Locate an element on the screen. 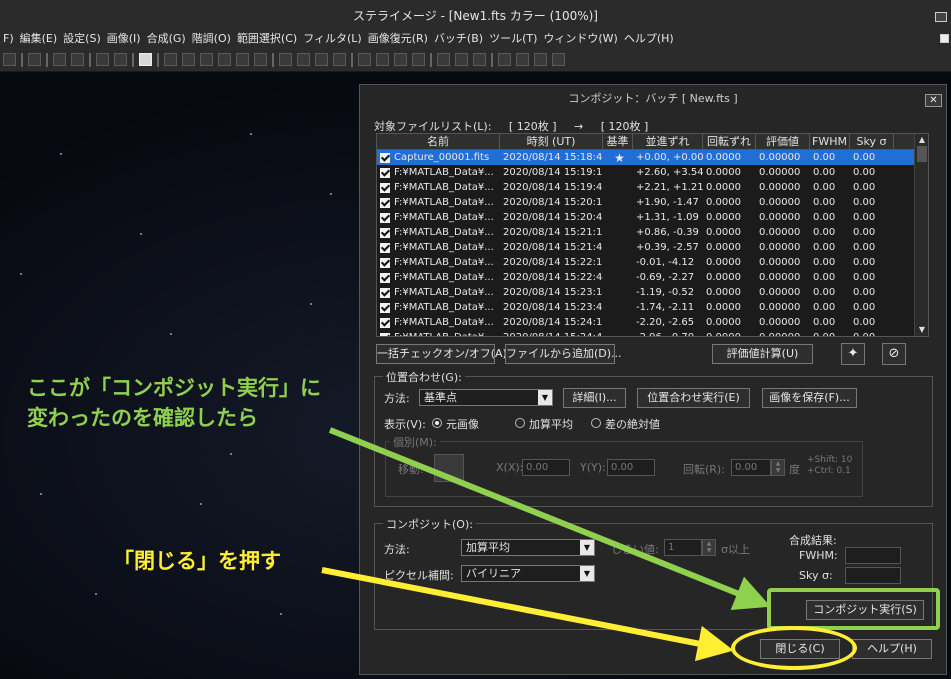  menu-item-window: ウィンドウ(W) is located at coordinates (580, 38).